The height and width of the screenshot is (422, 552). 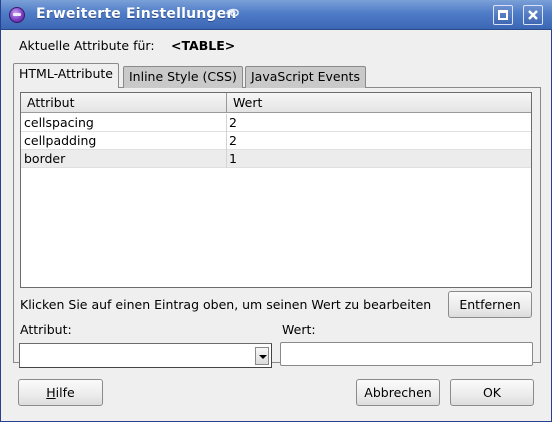 I want to click on table-row: cellspacing 2, so click(x=276, y=123).